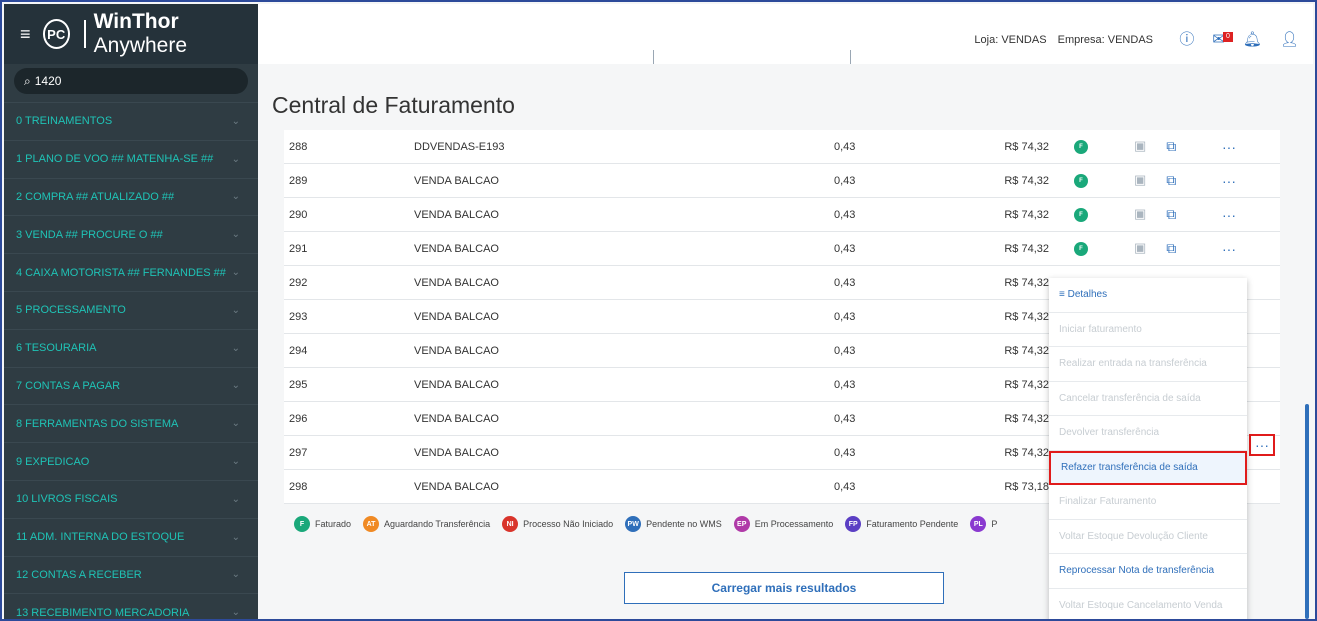  What do you see at coordinates (983, 524) in the screenshot?
I see `legend-item: PL P` at bounding box center [983, 524].